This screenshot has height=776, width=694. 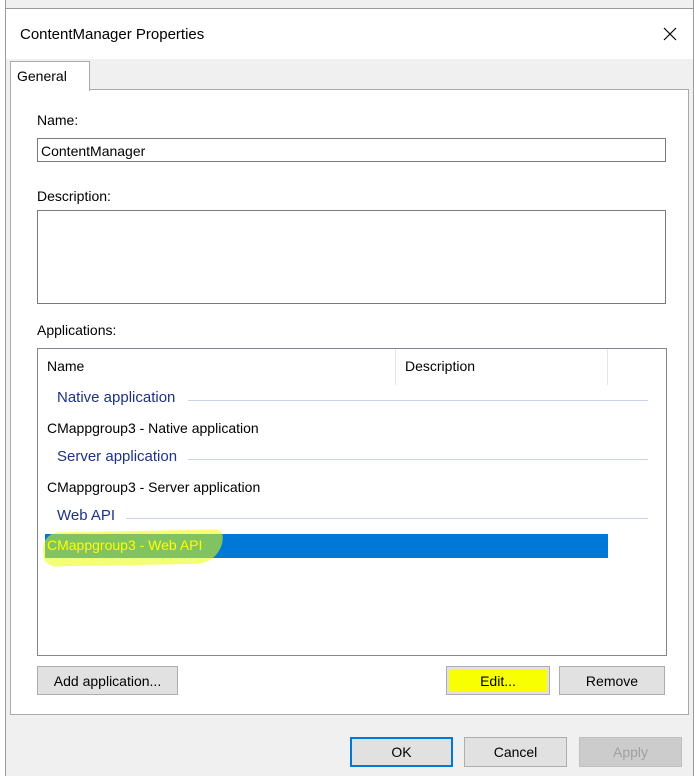 I want to click on column-header-name: Name, so click(x=217, y=367).